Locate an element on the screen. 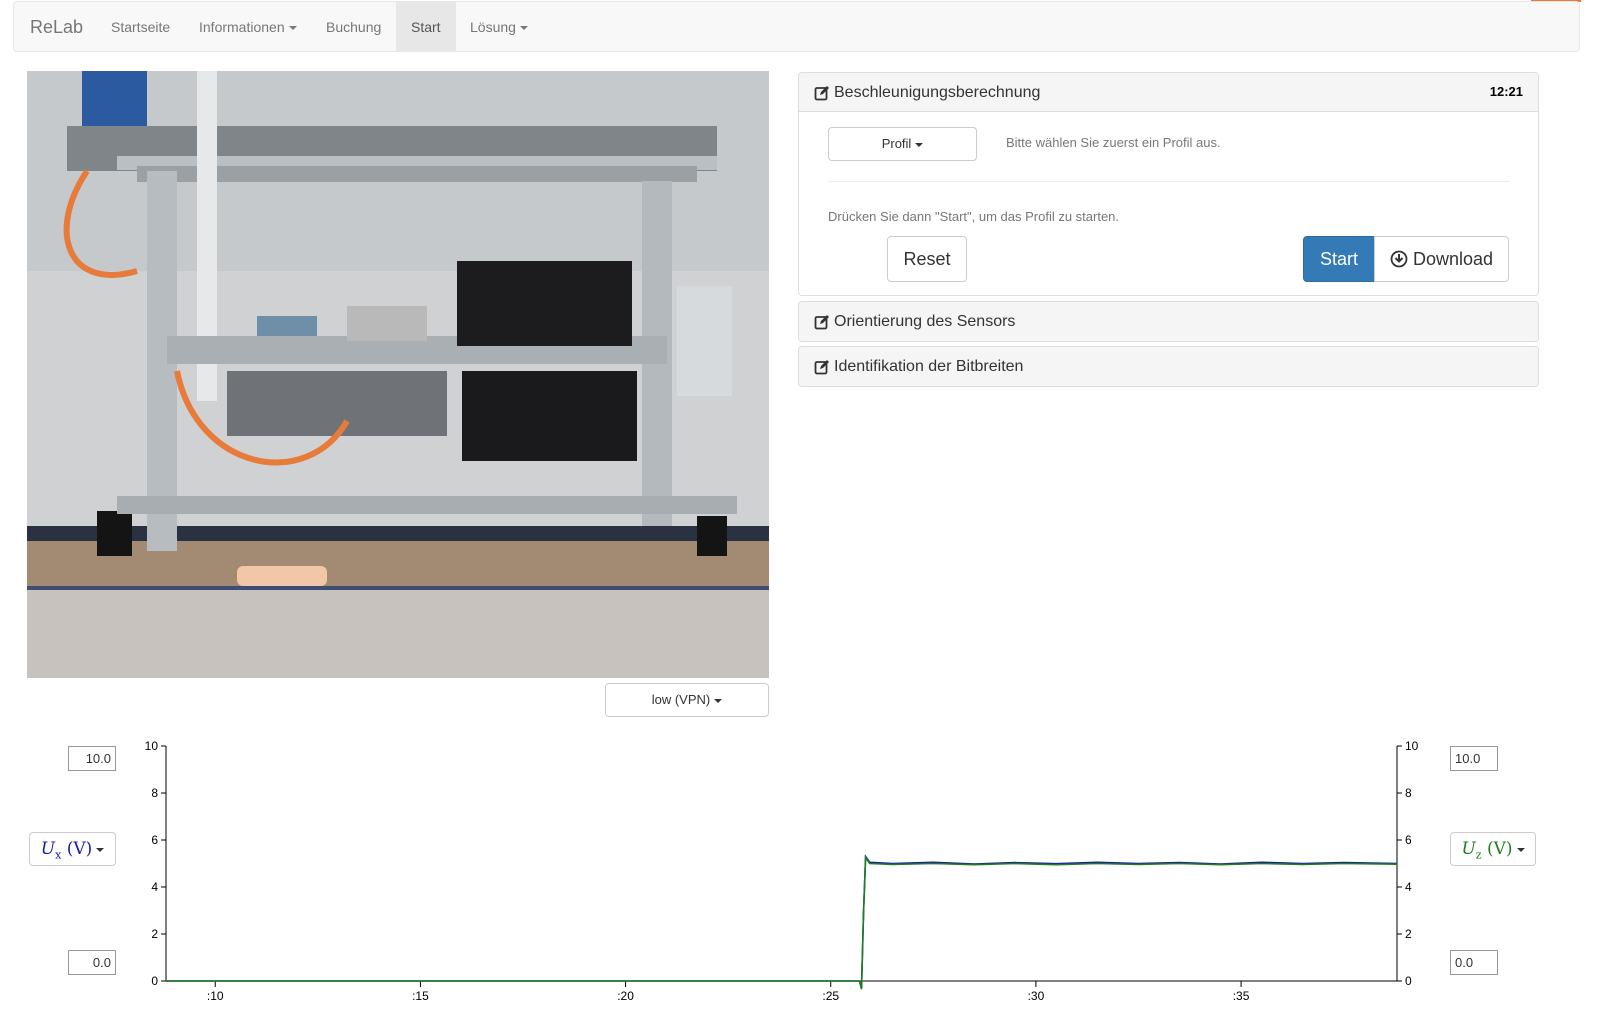 The width and height of the screenshot is (1598, 1031). x-tick-label: :25 is located at coordinates (830, 996).